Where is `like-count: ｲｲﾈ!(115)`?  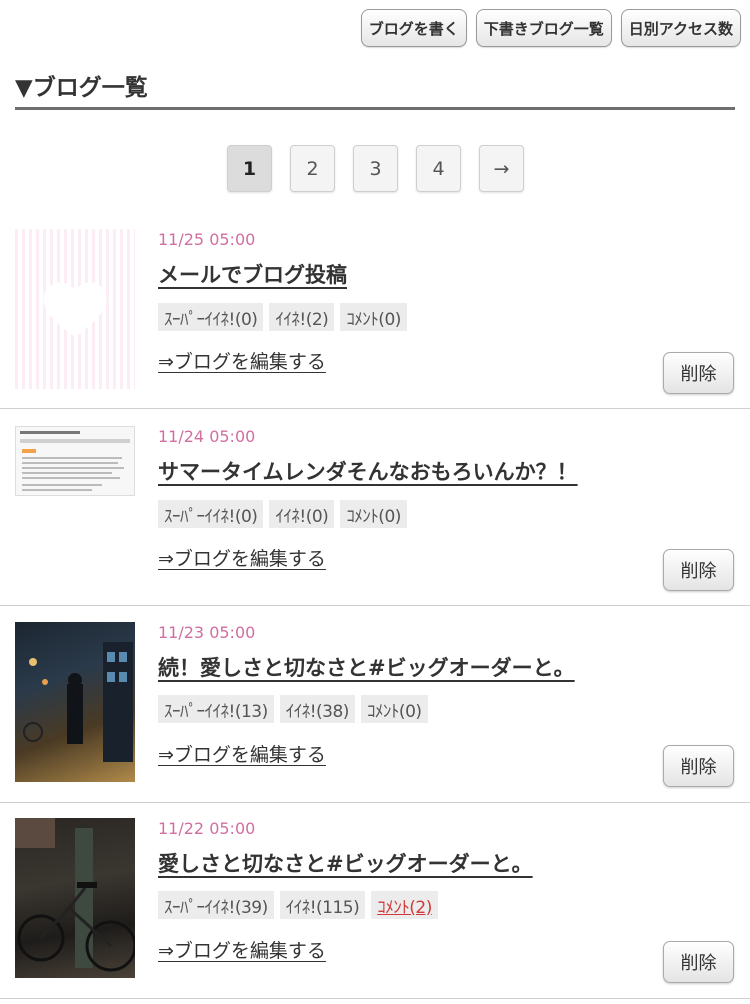 like-count: ｲｲﾈ!(115) is located at coordinates (322, 905).